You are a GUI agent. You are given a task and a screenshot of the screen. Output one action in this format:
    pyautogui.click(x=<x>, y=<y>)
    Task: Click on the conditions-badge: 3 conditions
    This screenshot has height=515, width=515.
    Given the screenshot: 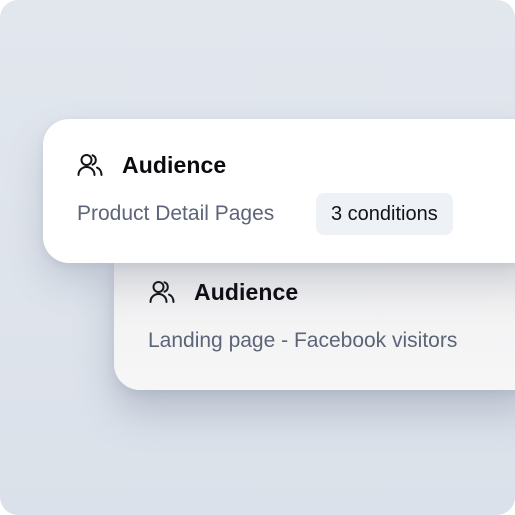 What is the action you would take?
    pyautogui.click(x=384, y=214)
    